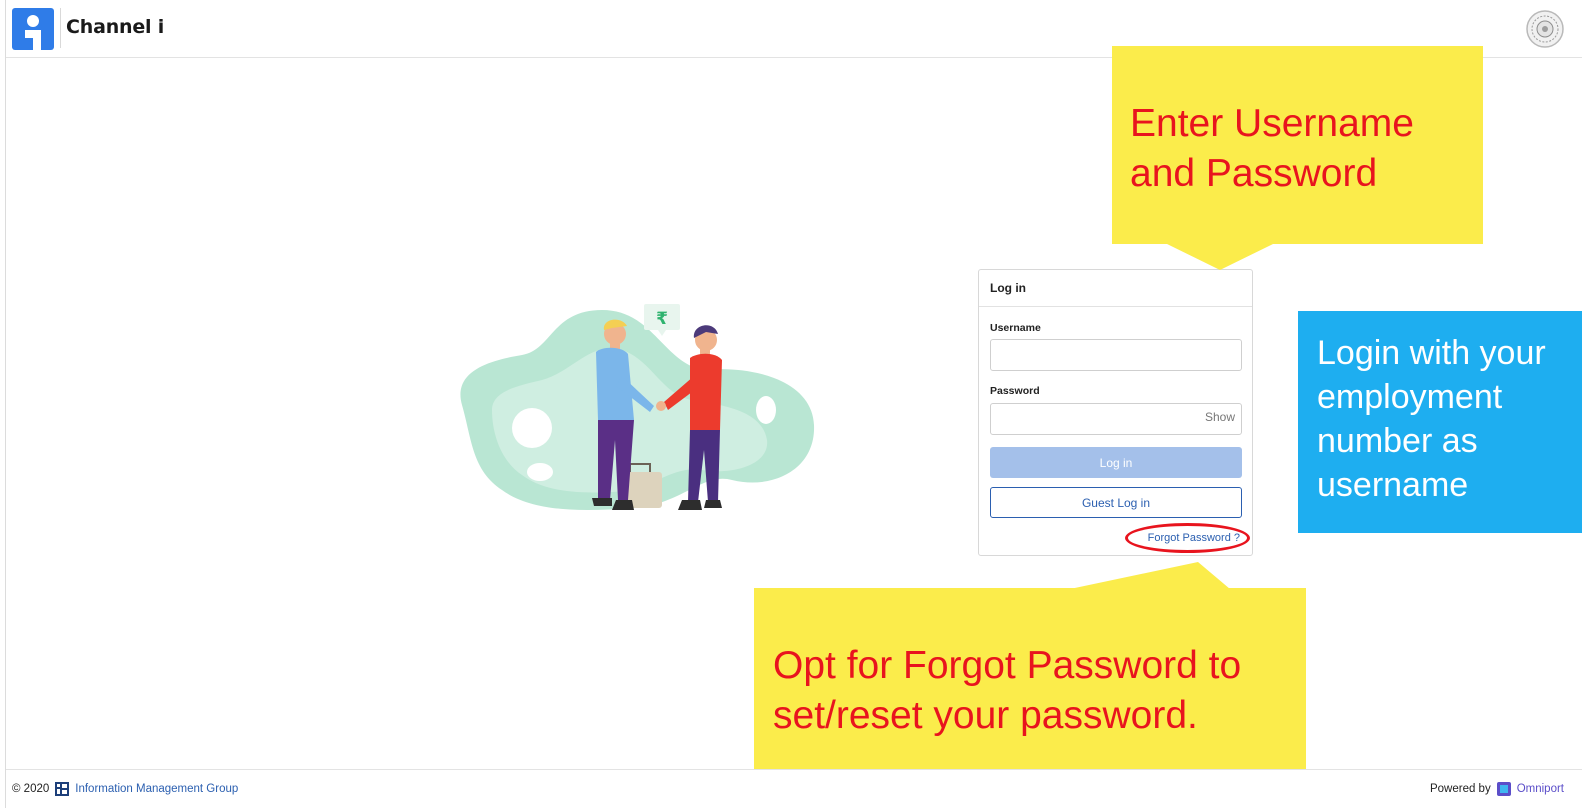  I want to click on app-title: Channel i, so click(115, 27).